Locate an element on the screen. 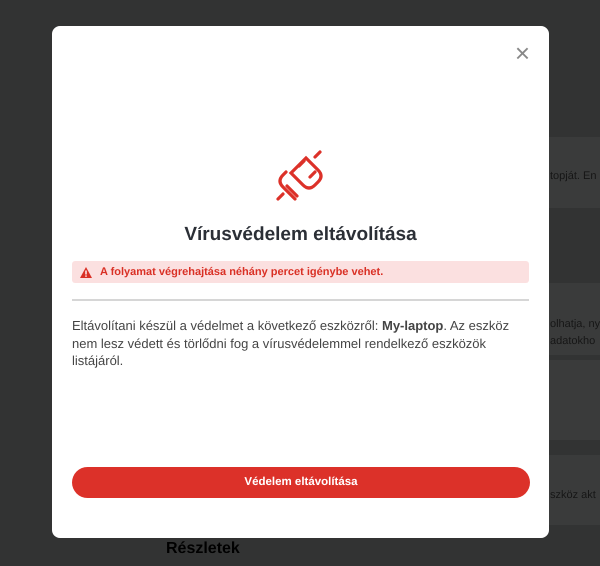 This screenshot has height=566, width=600. warning-icon is located at coordinates (86, 272).